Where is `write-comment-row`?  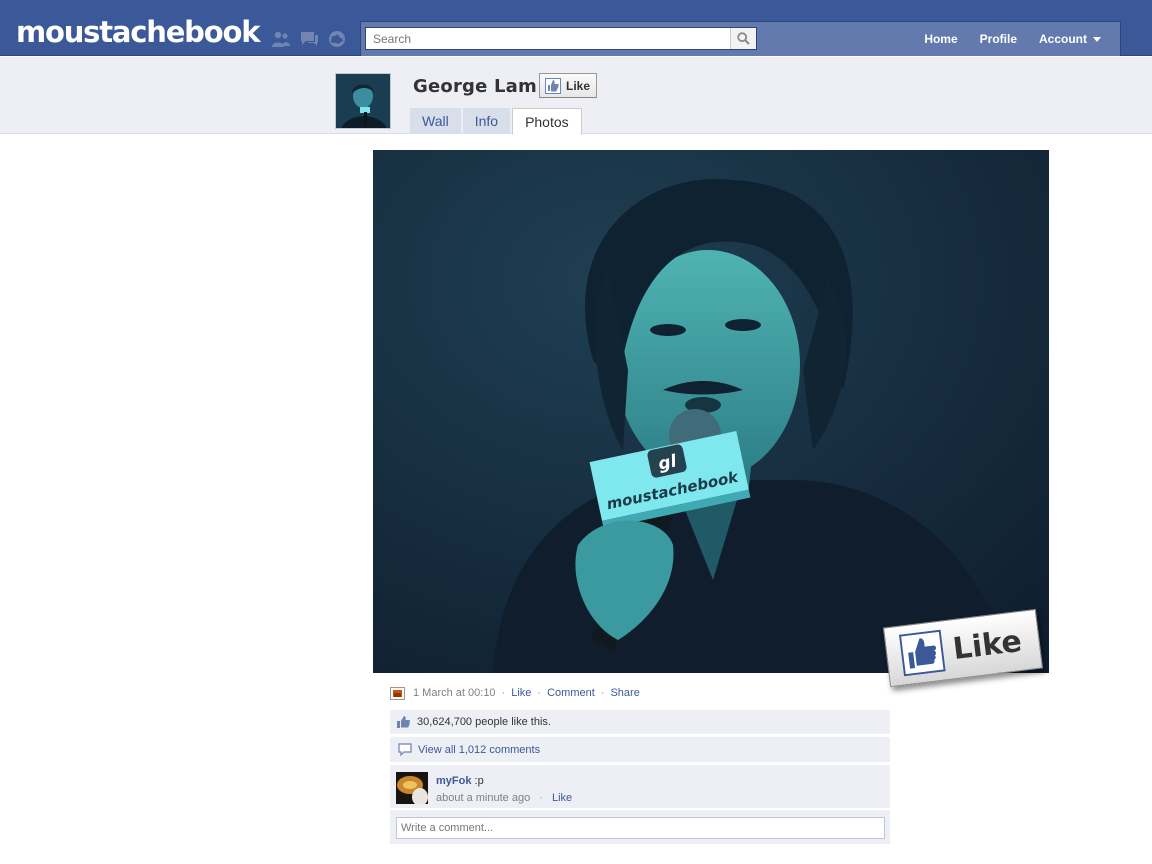
write-comment-row is located at coordinates (640, 827).